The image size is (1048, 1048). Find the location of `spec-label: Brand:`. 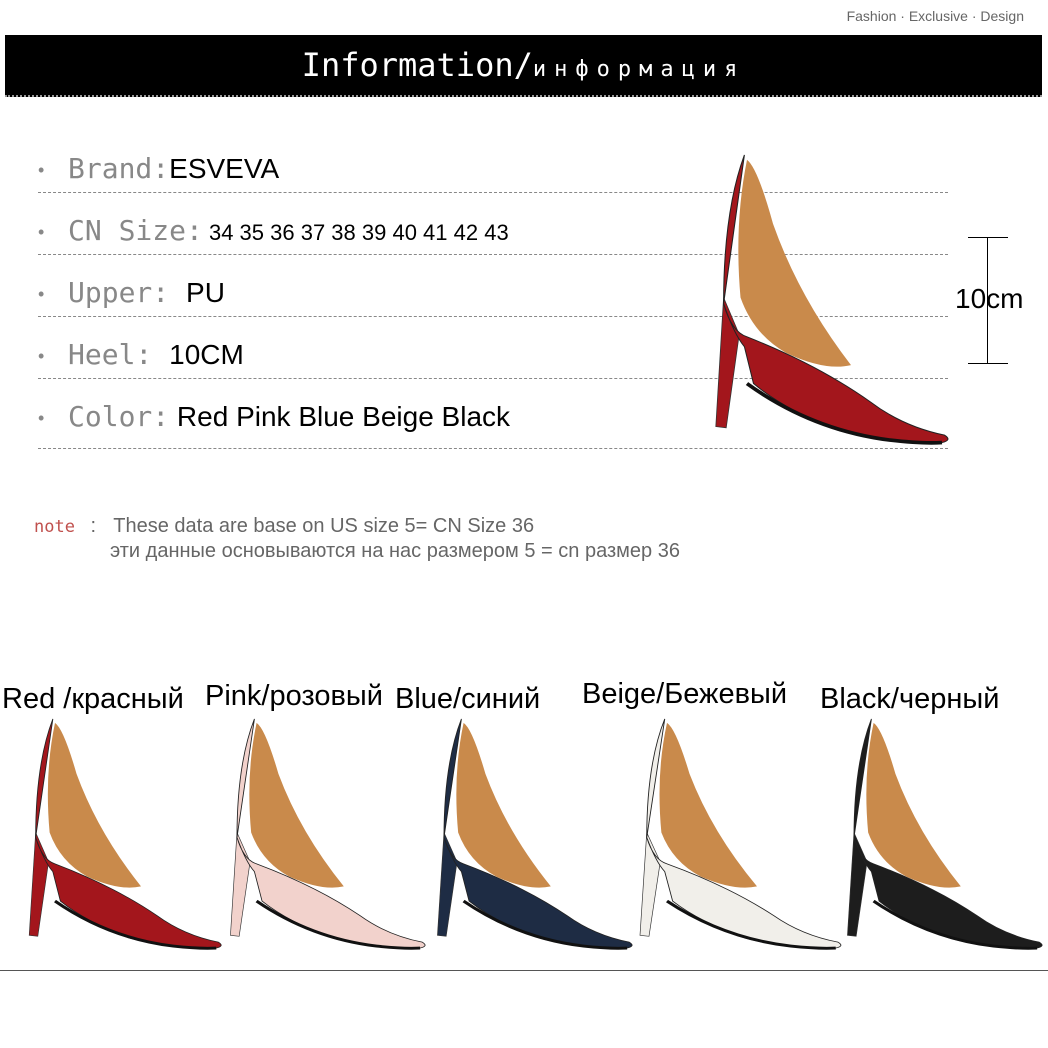

spec-label: Brand: is located at coordinates (119, 168).